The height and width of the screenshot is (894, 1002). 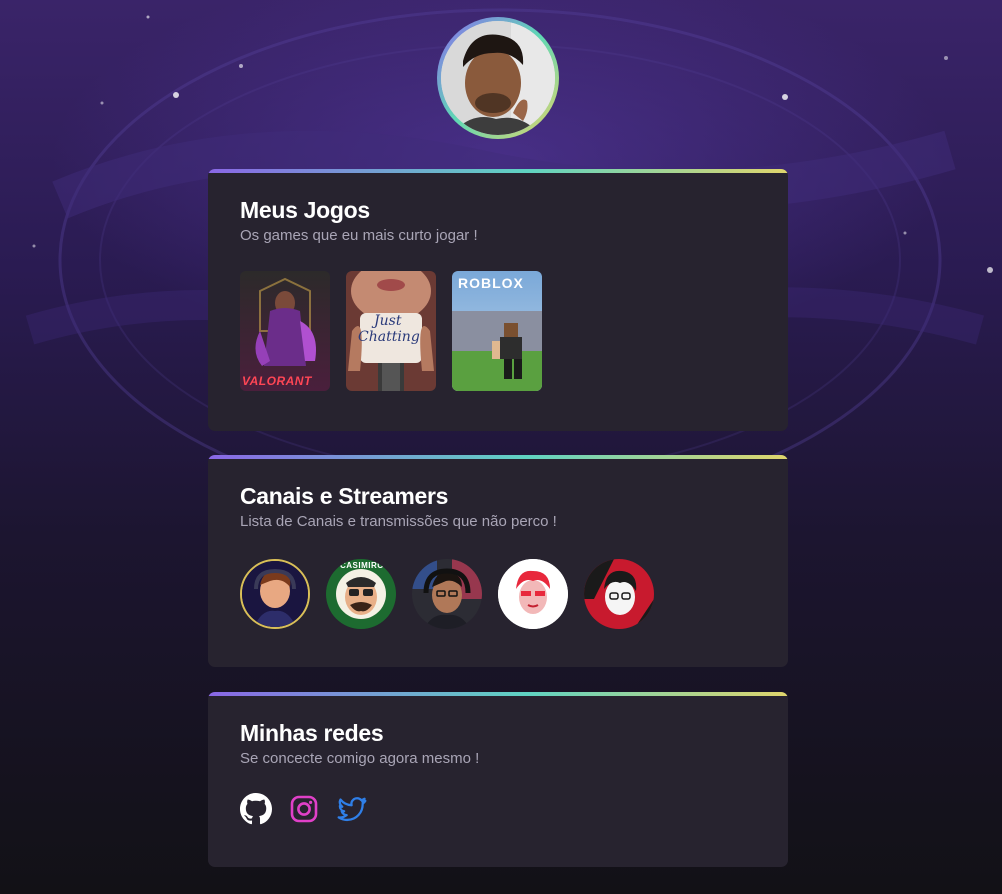 What do you see at coordinates (361, 594) in the screenshot?
I see `streamer-avatar-casimiro: CASIMIRO` at bounding box center [361, 594].